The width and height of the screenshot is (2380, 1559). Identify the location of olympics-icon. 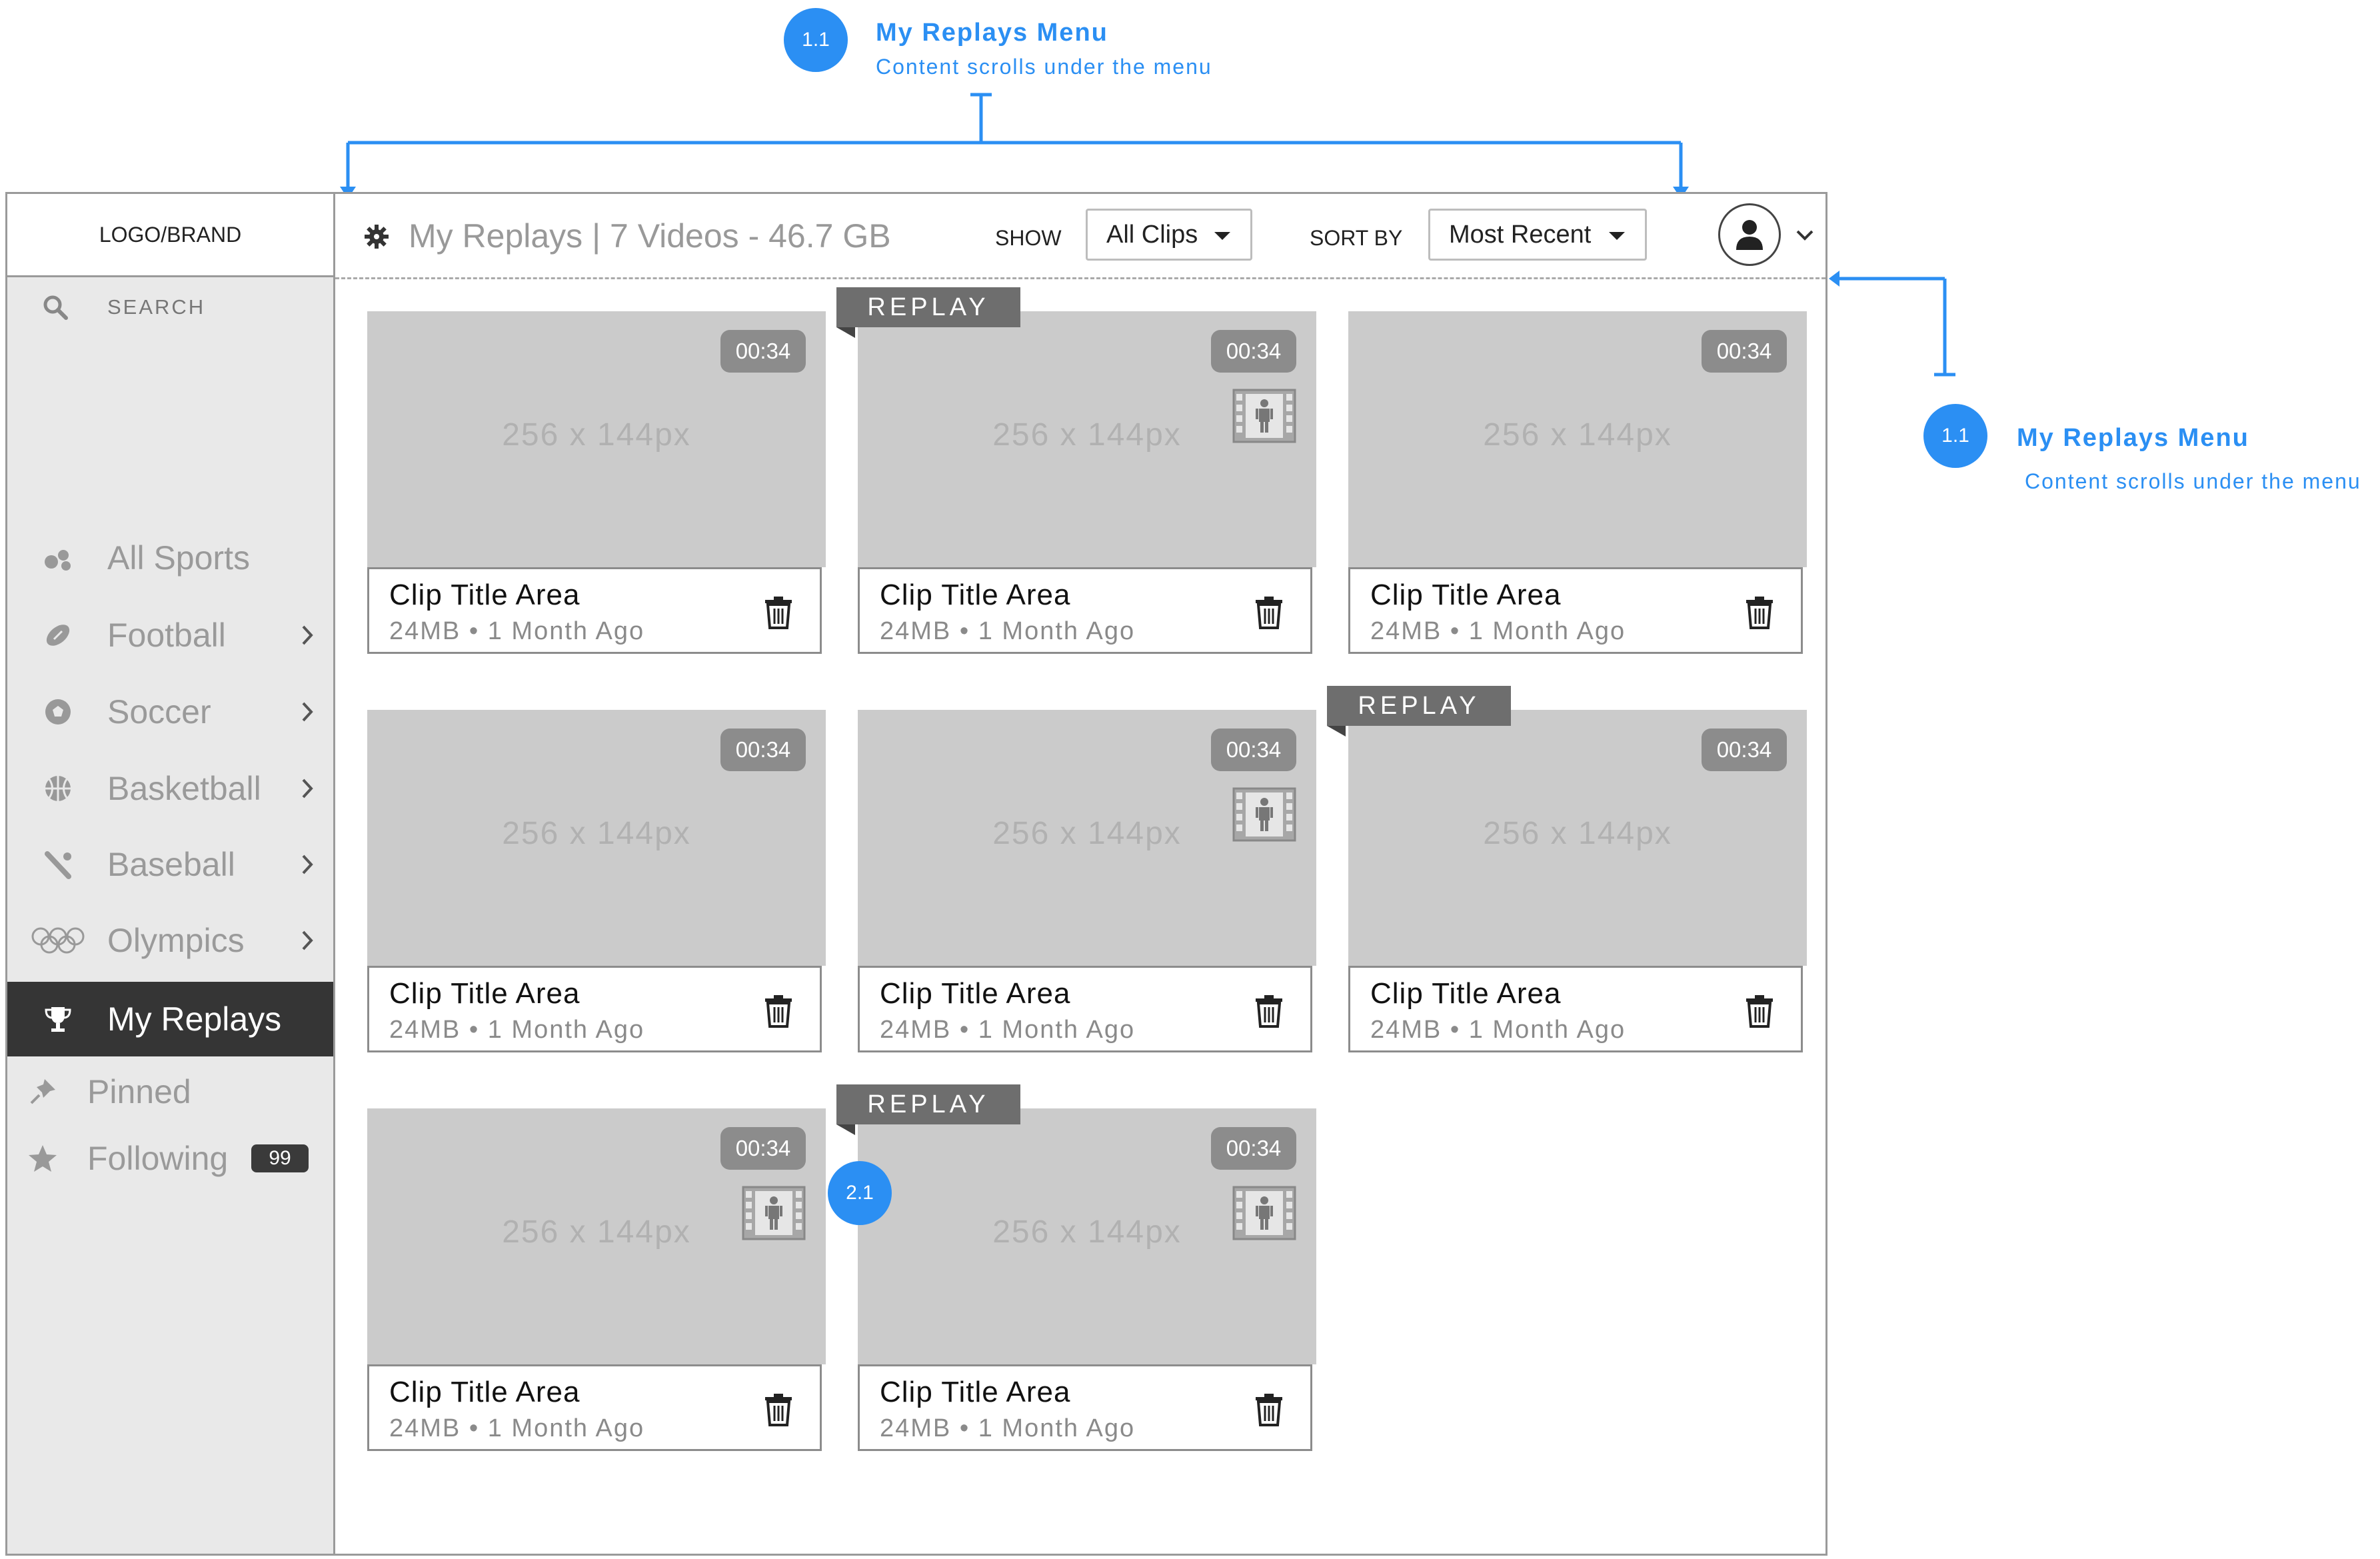
(58, 940).